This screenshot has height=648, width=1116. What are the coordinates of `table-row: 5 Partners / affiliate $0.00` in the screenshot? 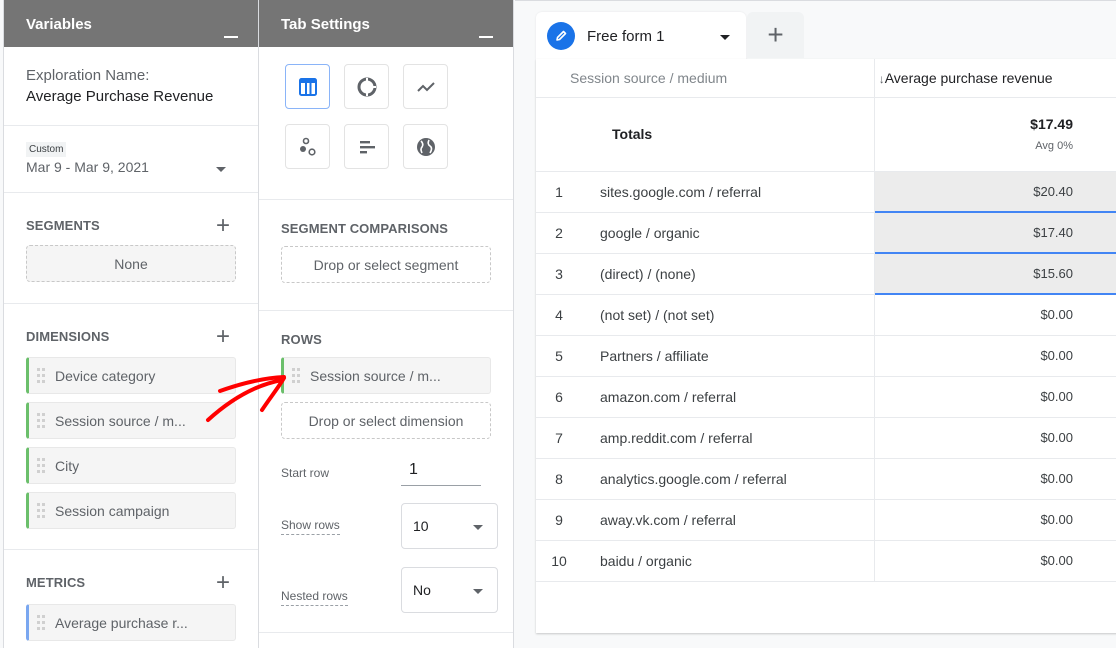 It's located at (826, 356).